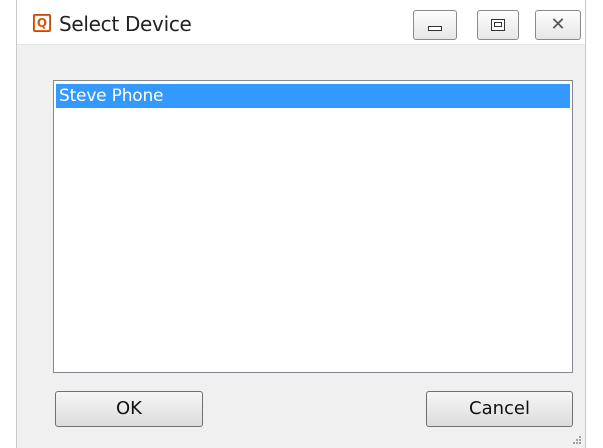 The image size is (603, 448). I want to click on app-q-icon: Q, so click(42, 23).